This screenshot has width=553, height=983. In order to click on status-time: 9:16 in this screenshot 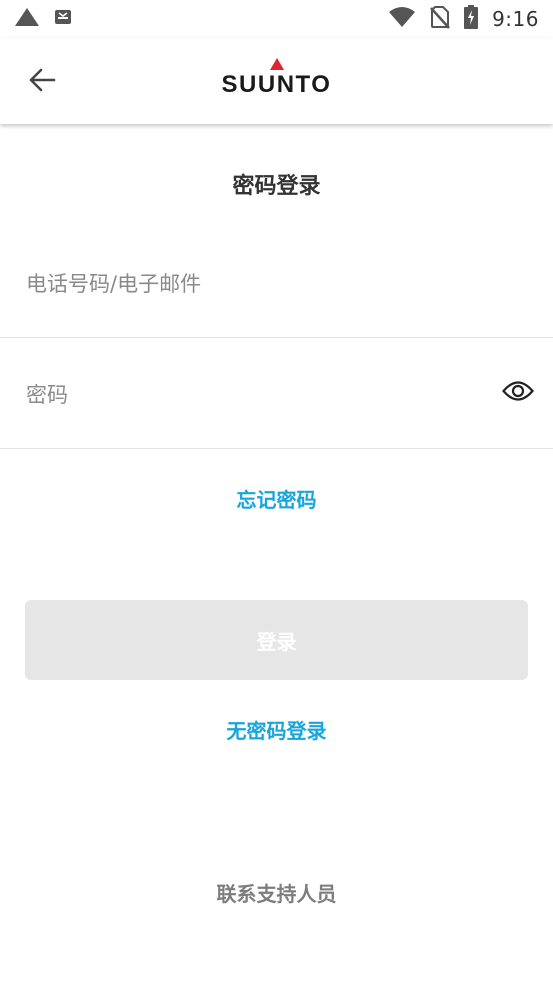, I will do `click(515, 19)`.